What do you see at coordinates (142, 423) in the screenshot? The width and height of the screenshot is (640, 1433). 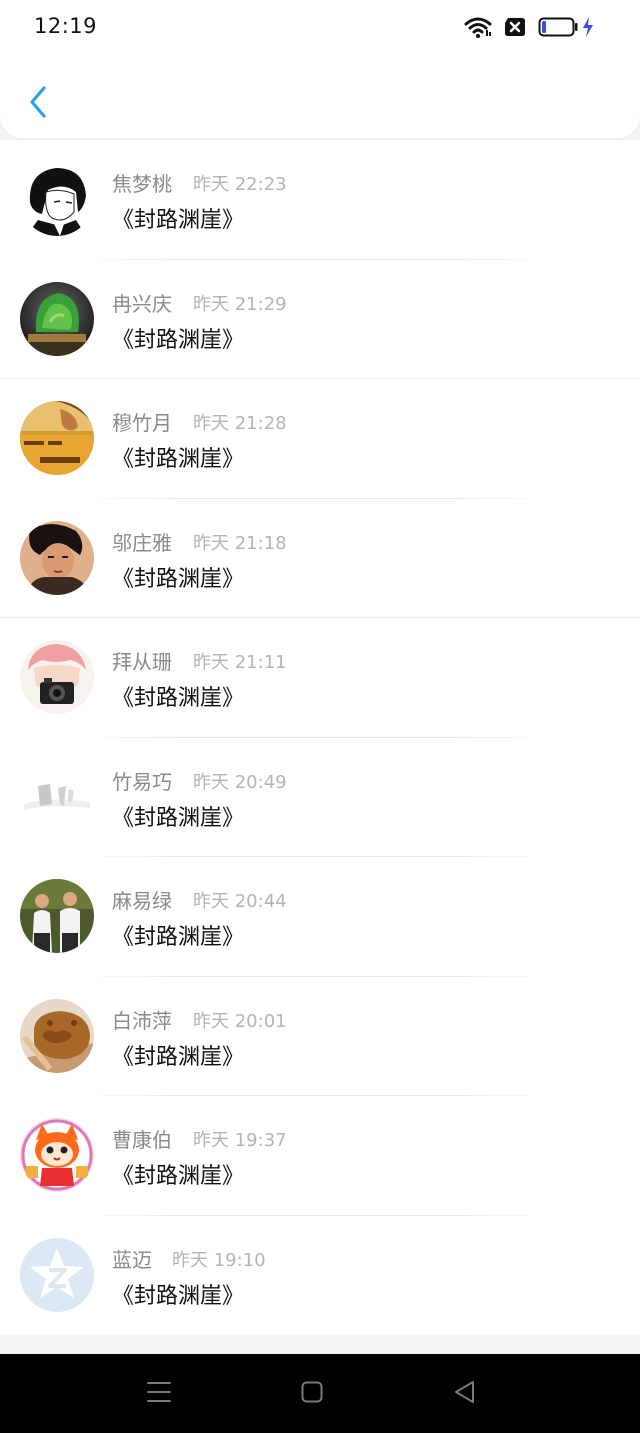 I see `sender-name: 穆竹月` at bounding box center [142, 423].